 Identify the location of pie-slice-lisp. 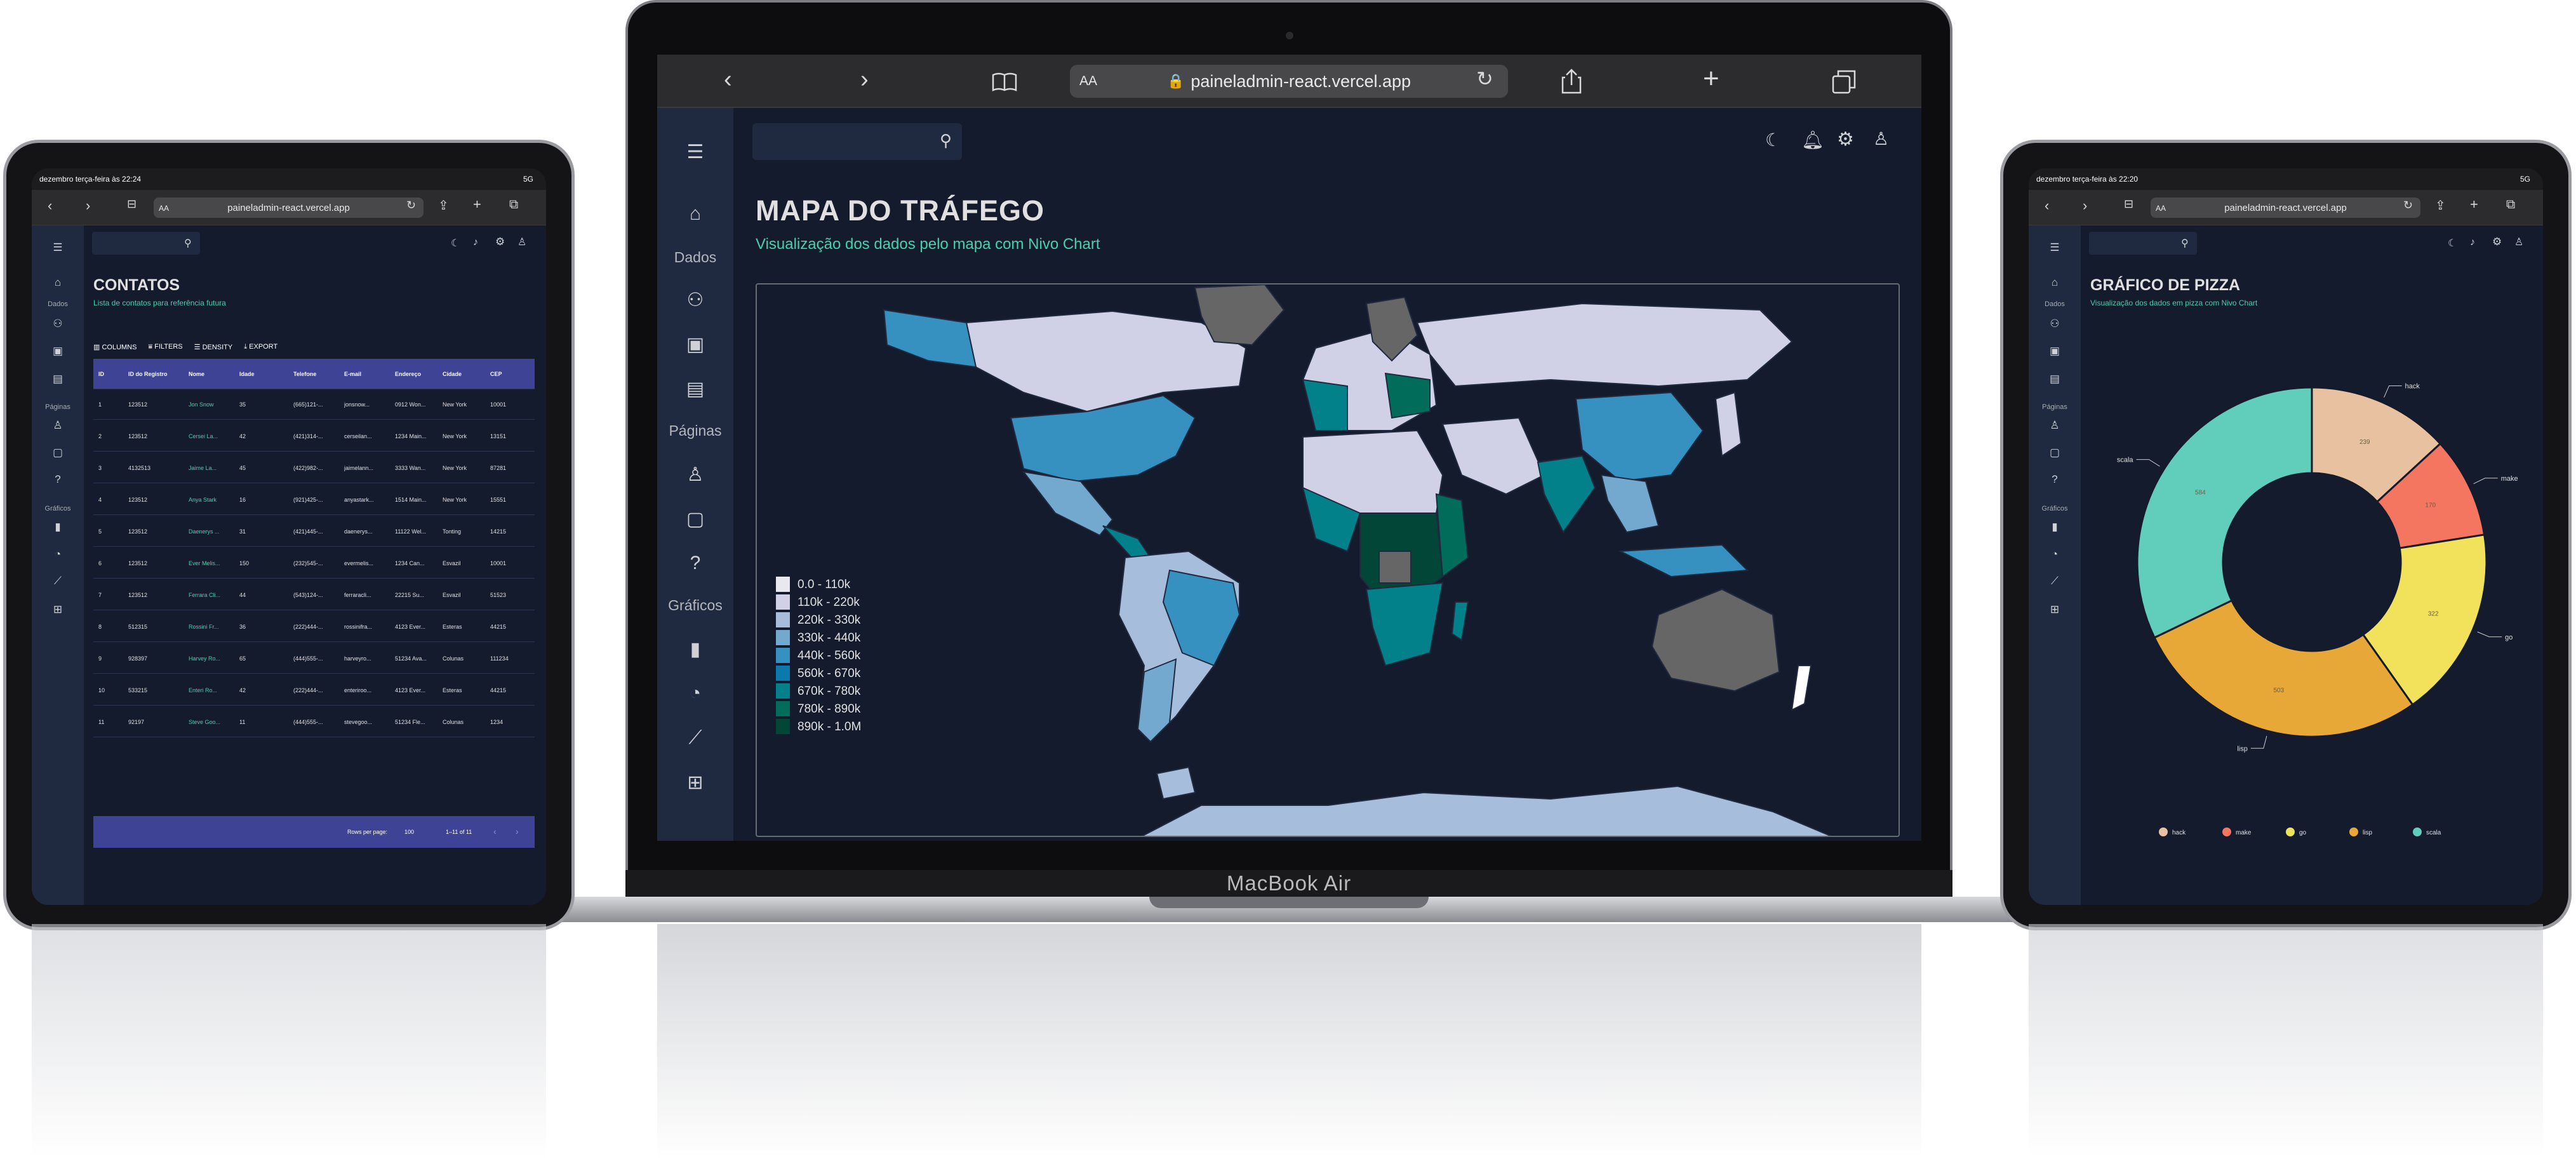
(2283, 669).